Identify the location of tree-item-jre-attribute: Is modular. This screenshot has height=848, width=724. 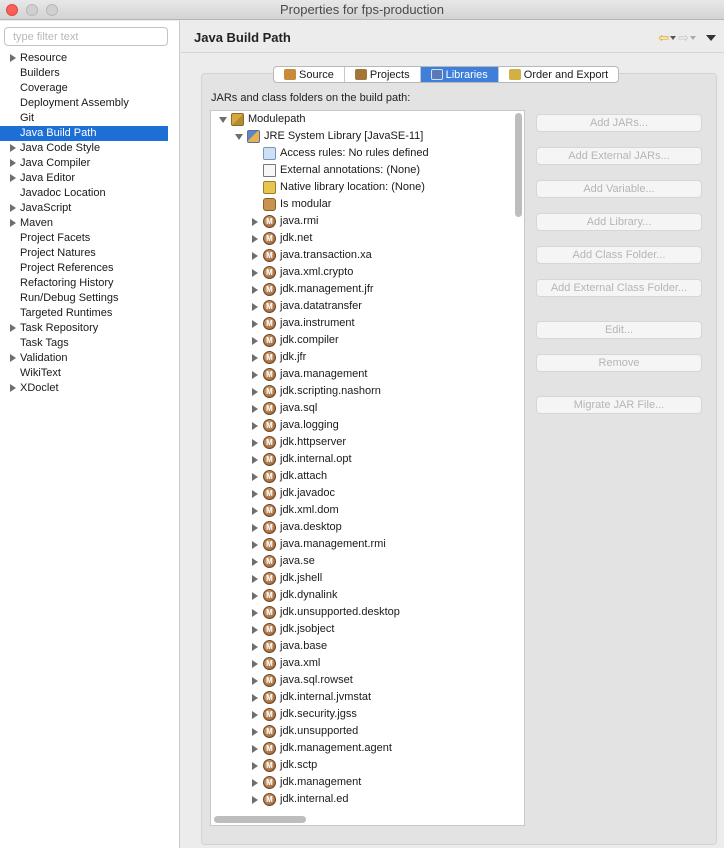
(361, 204).